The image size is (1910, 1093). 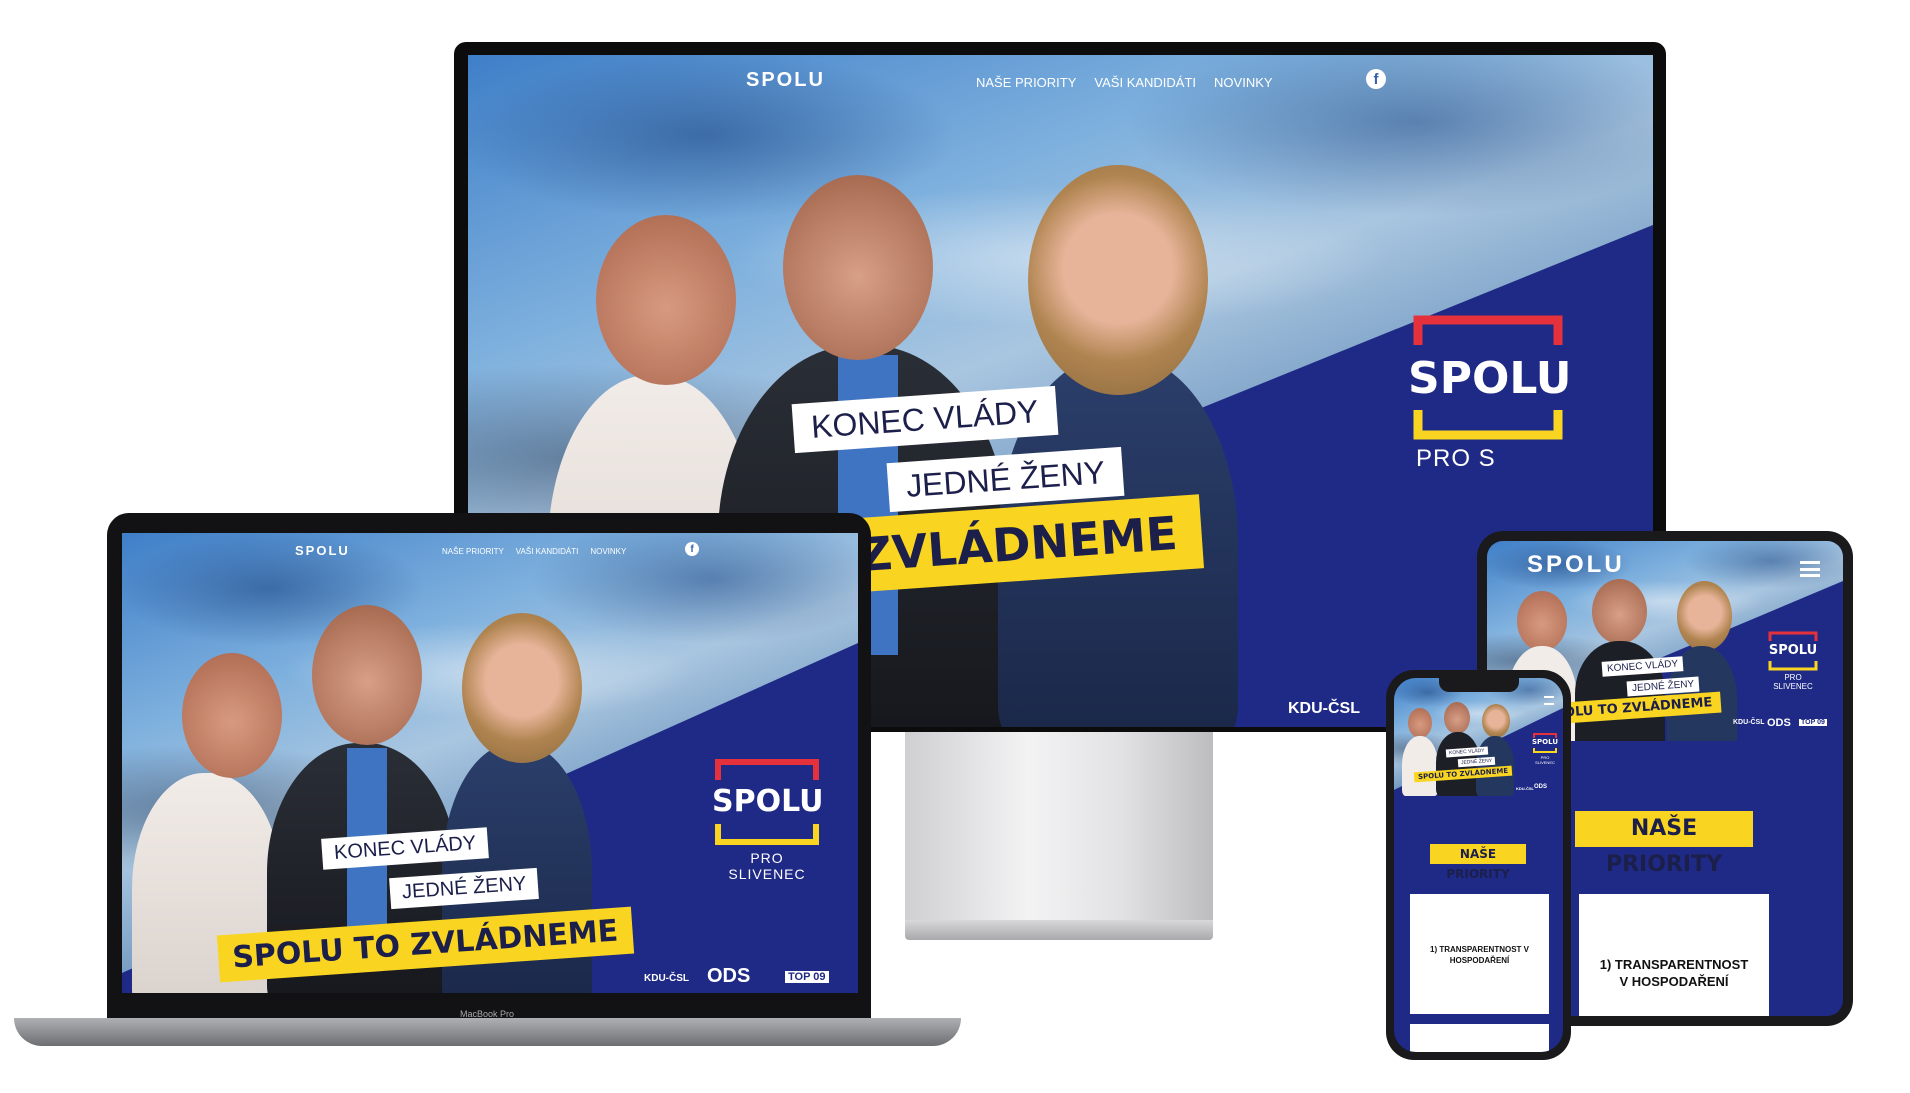 What do you see at coordinates (1456, 458) in the screenshot?
I see `brand-sub: PRO S` at bounding box center [1456, 458].